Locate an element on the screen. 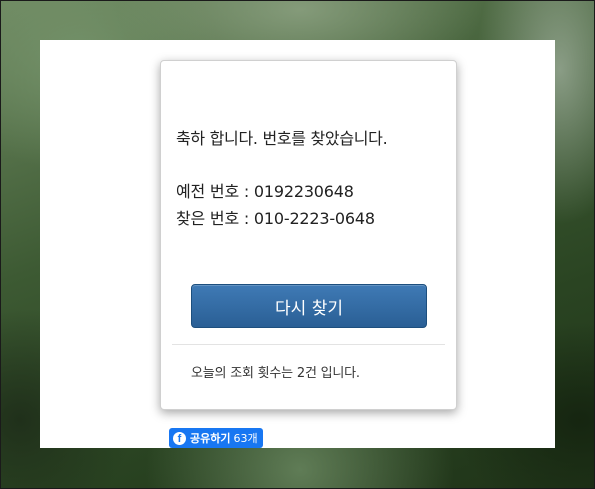 Image resolution: width=595 pixels, height=489 pixels. share-count: 63개 is located at coordinates (245, 438).